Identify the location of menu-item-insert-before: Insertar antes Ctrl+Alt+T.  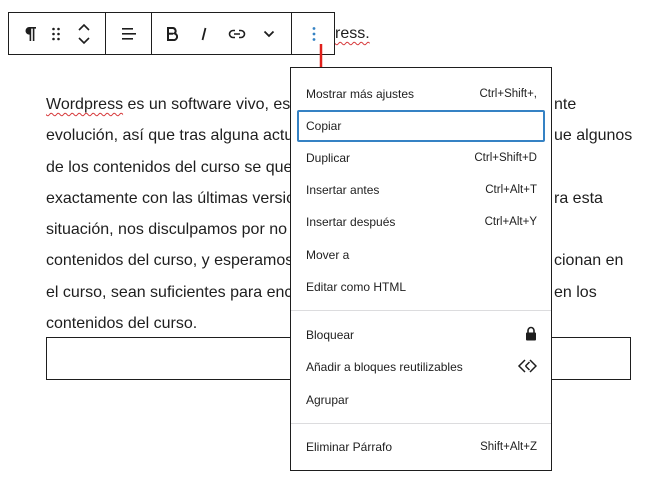
(421, 190).